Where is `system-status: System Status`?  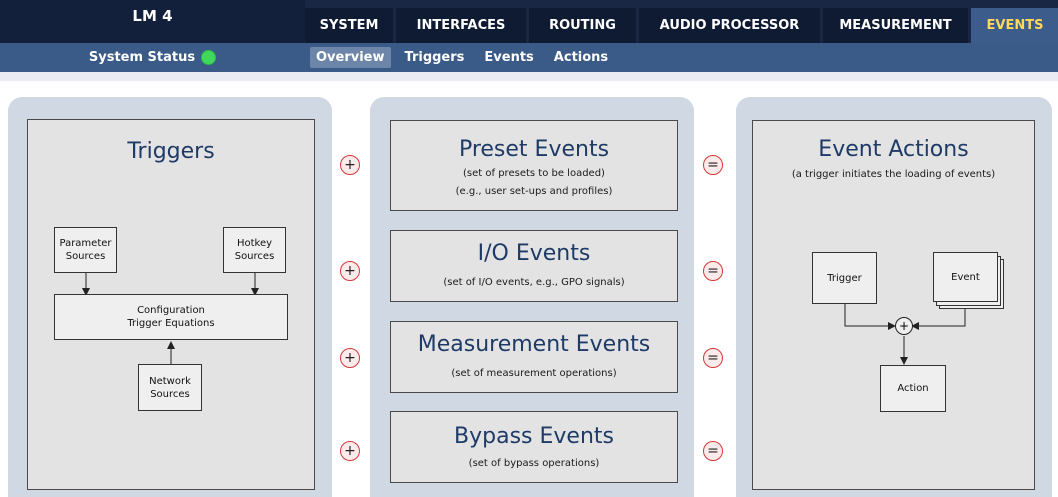 system-status: System Status is located at coordinates (152, 57).